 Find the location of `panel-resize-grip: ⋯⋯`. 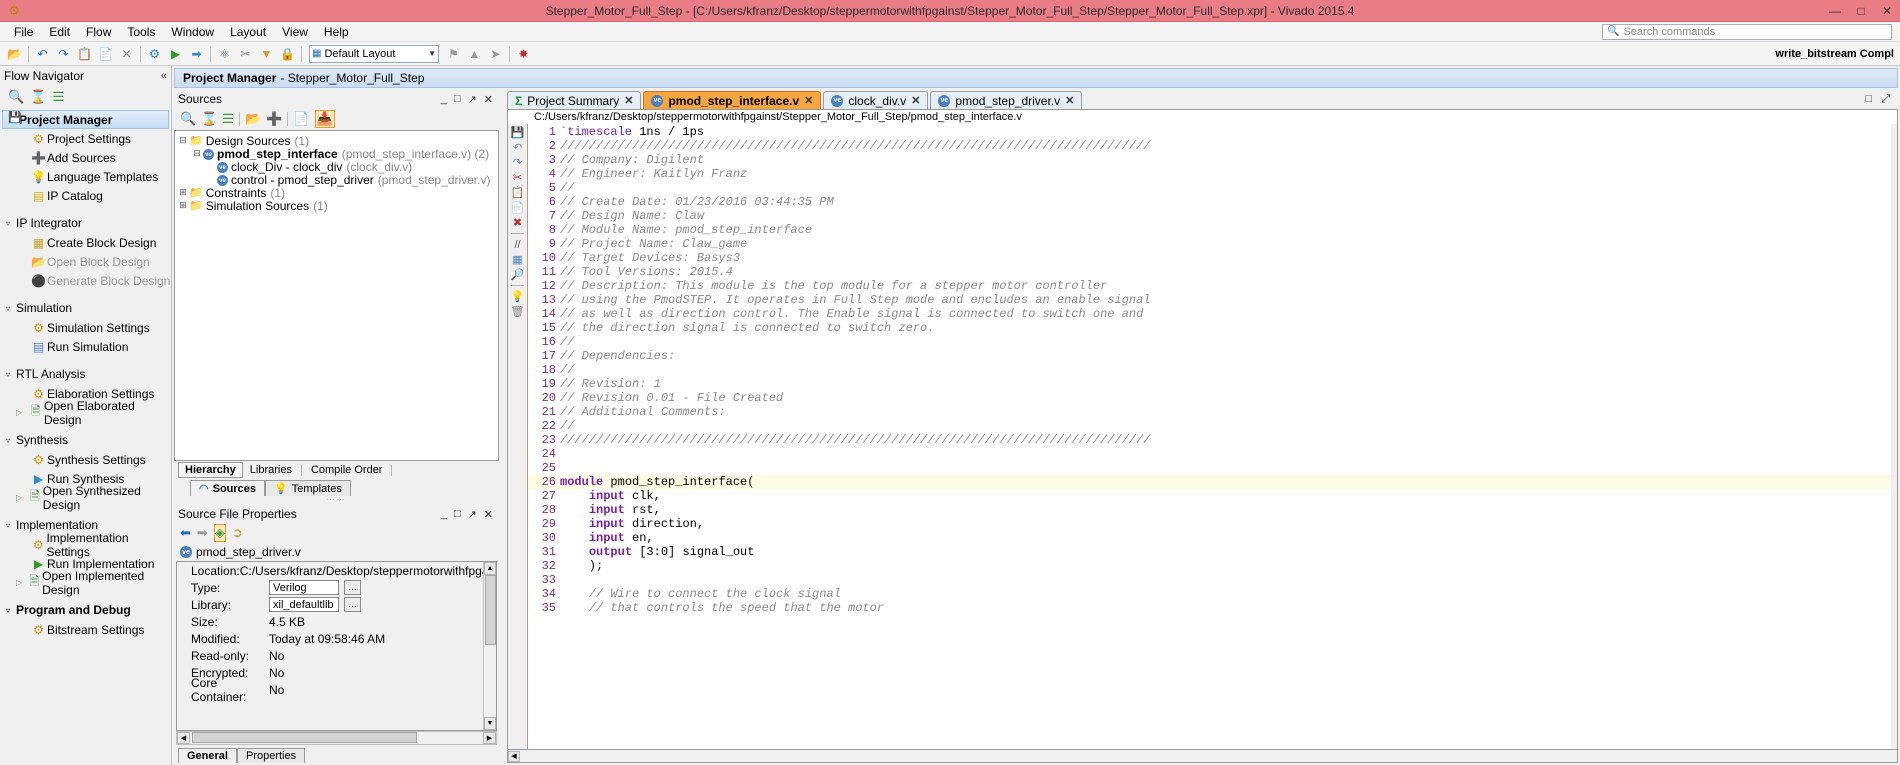

panel-resize-grip: ⋯⋯ is located at coordinates (336, 499).